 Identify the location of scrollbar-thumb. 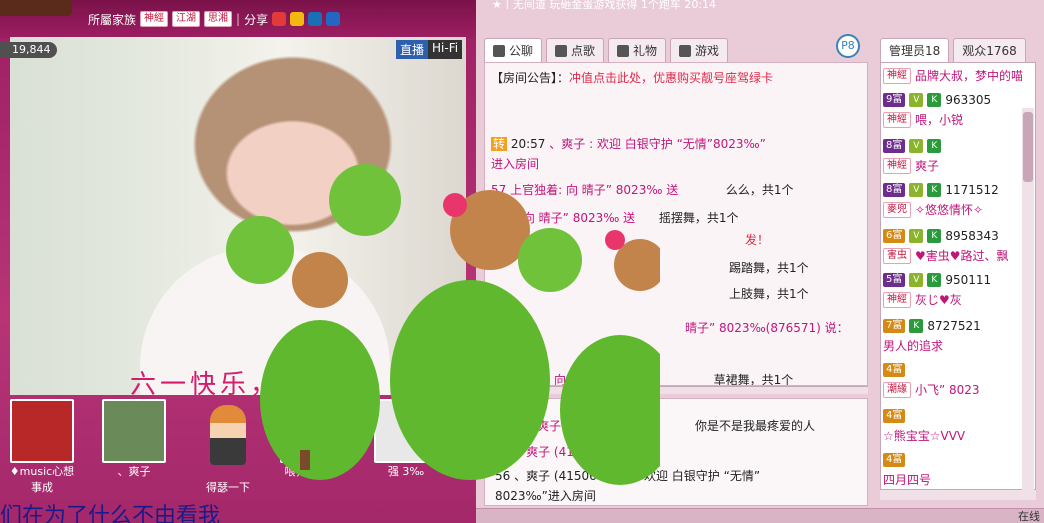
(1028, 147).